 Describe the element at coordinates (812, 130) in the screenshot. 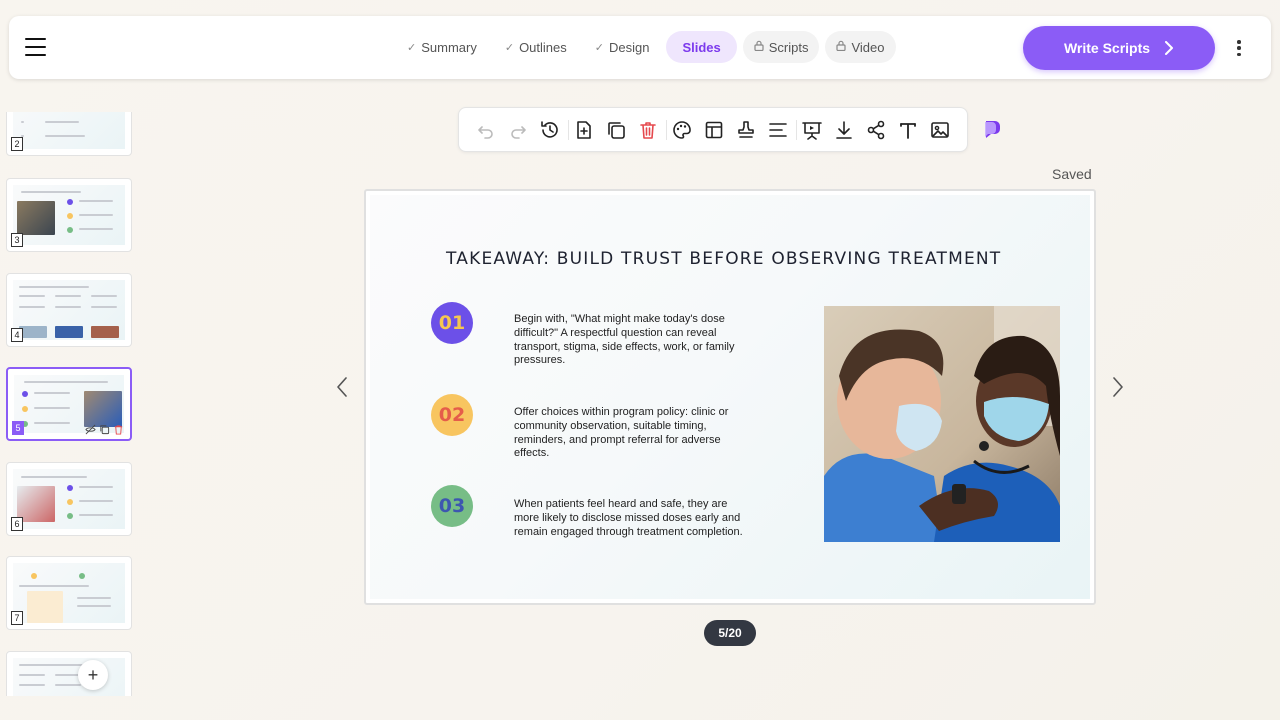

I see `present-icon` at that location.